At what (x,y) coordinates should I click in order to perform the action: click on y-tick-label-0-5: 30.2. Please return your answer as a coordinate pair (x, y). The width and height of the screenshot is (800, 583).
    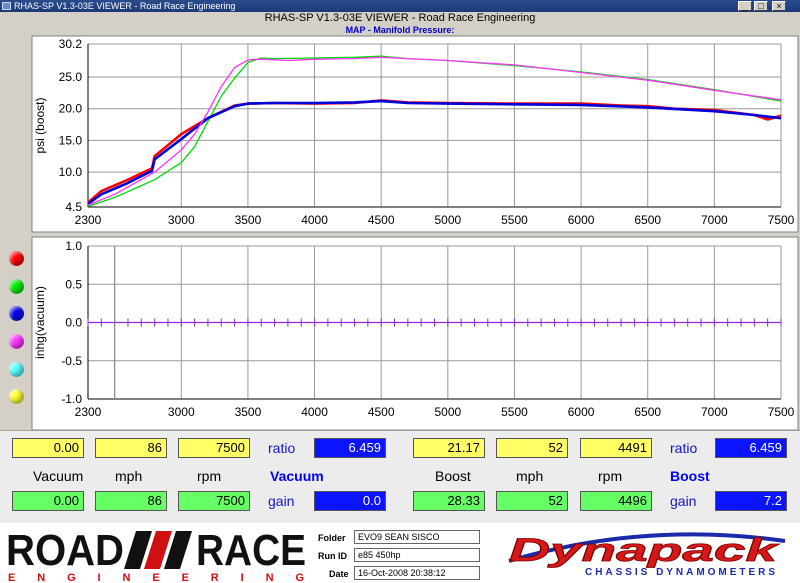
    Looking at the image, I should click on (71, 44).